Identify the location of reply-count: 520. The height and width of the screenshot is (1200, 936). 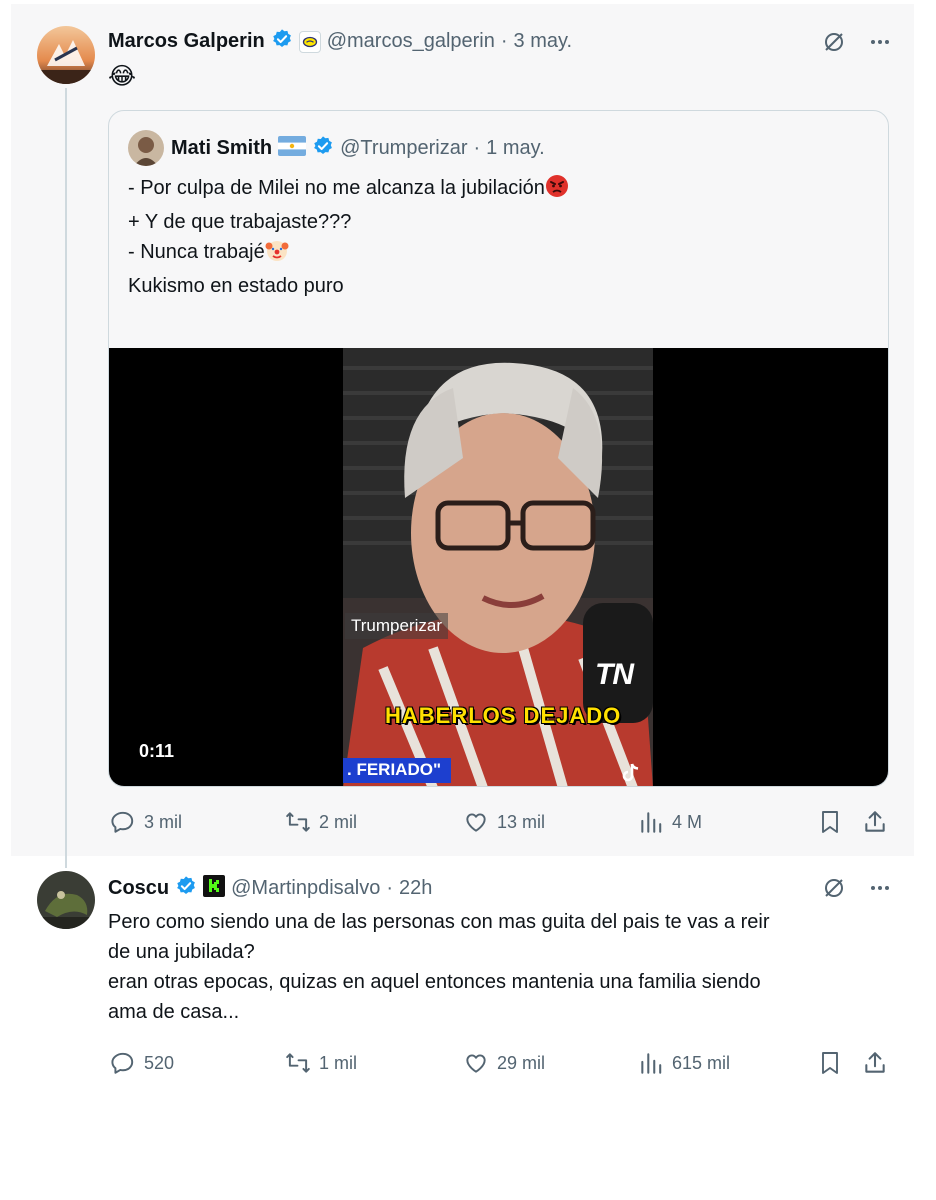
(159, 1062).